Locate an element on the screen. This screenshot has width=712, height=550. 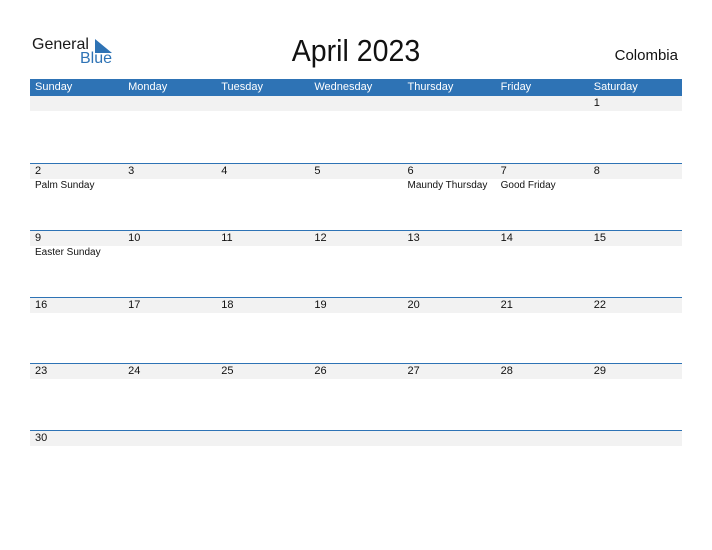
weekday-saturday: Saturday is located at coordinates (615, 87).